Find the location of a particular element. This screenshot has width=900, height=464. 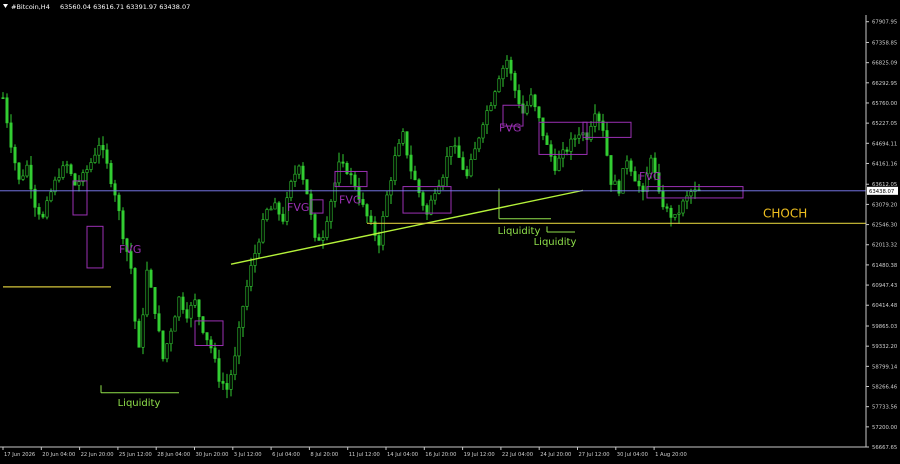

y-tick-label: 57200.00 is located at coordinates (885, 428).